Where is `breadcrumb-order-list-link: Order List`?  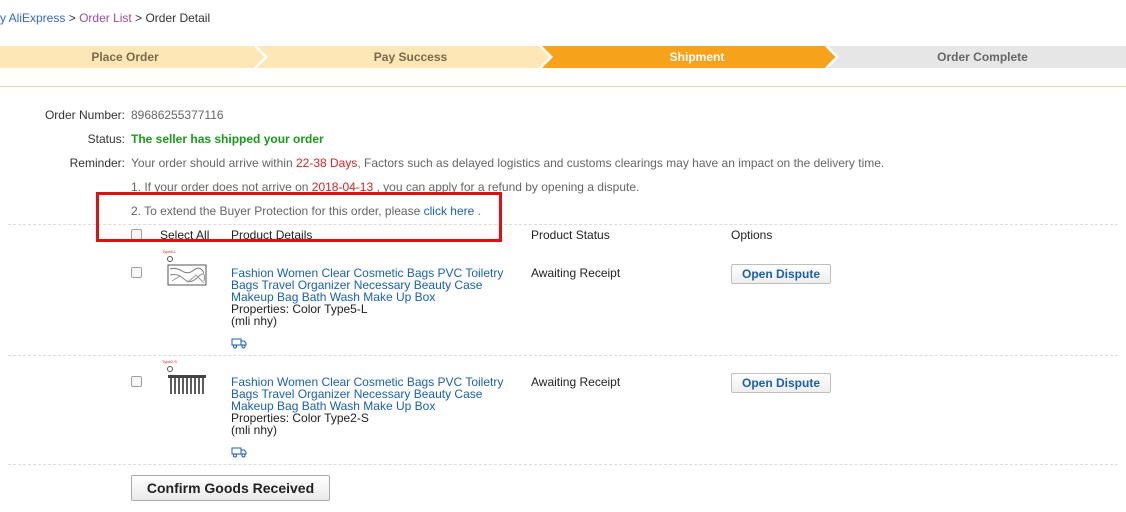
breadcrumb-order-list-link: Order List is located at coordinates (105, 18).